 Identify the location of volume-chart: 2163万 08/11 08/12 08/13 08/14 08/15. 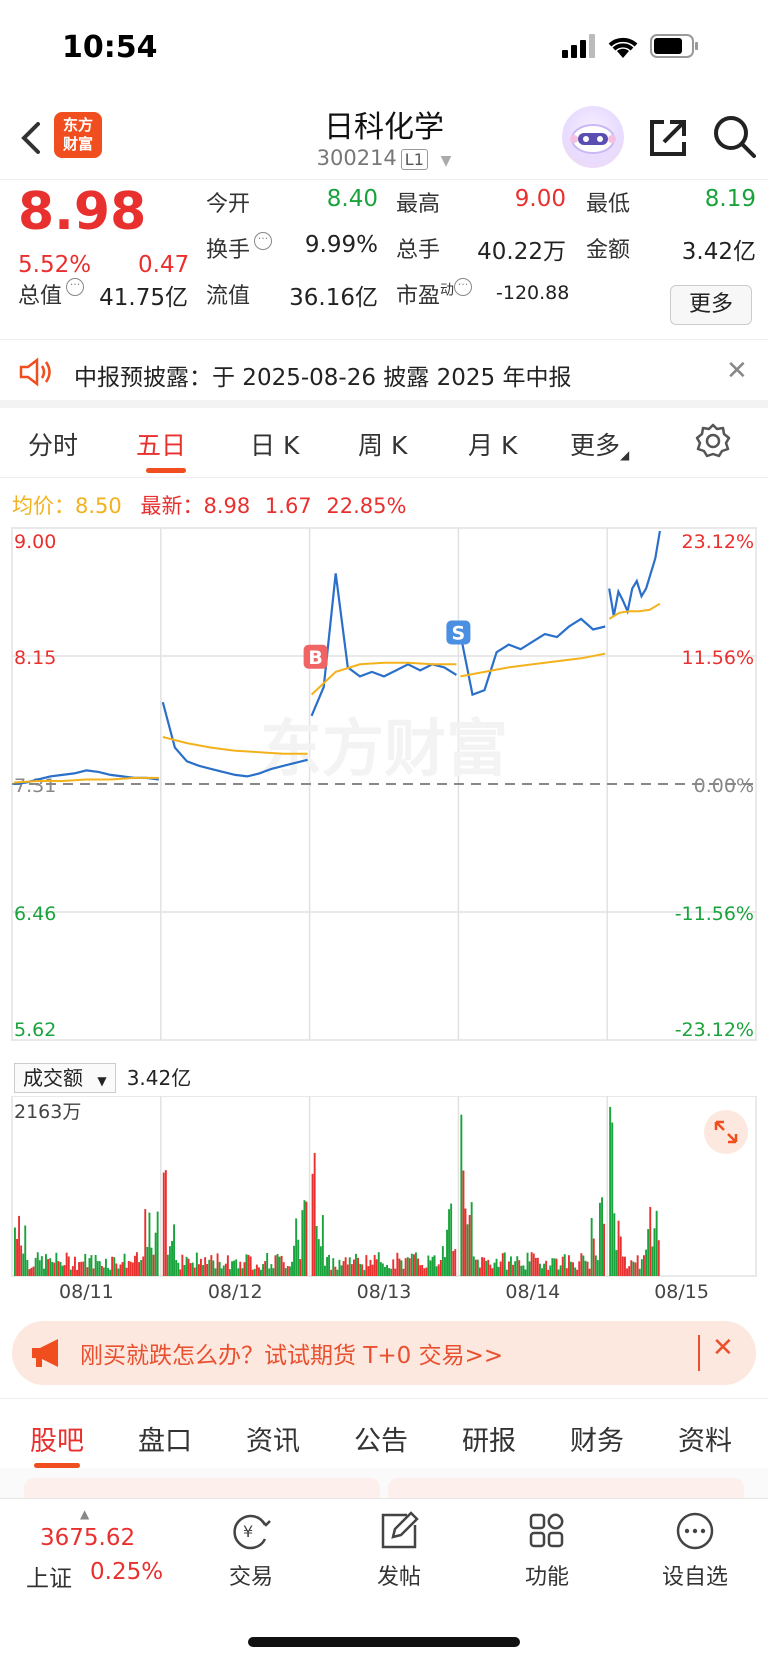
(384, 1201).